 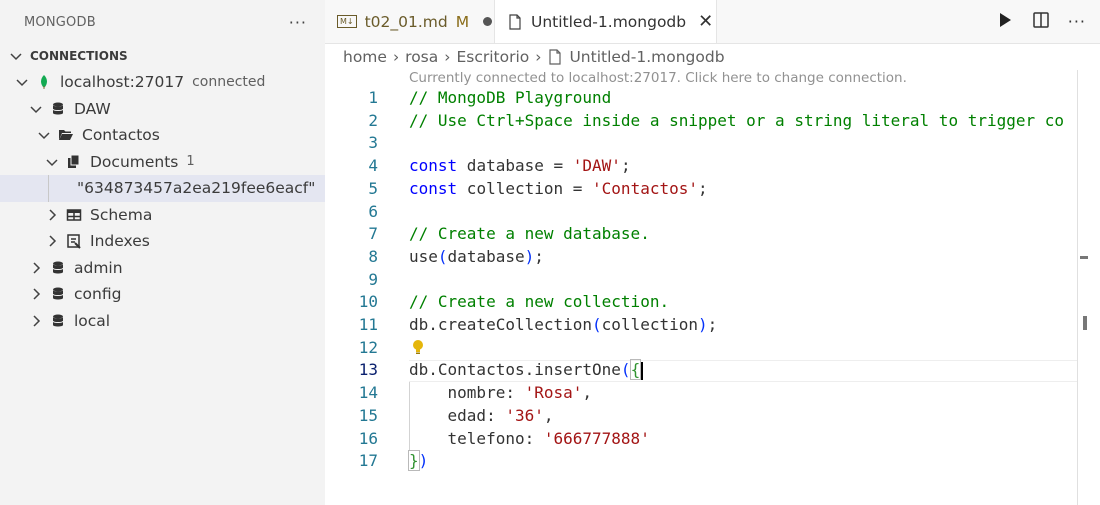 I want to click on line-number: 1, so click(x=373, y=97).